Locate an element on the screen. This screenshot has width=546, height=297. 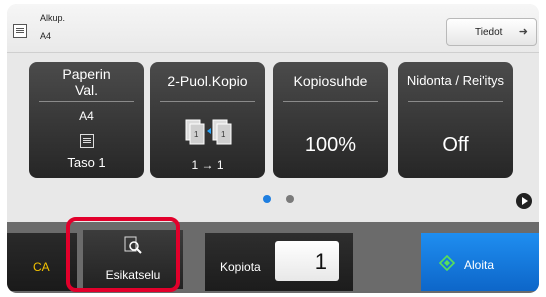
staple-punch-title: Nidonta / Rei'itys is located at coordinates (455, 80).